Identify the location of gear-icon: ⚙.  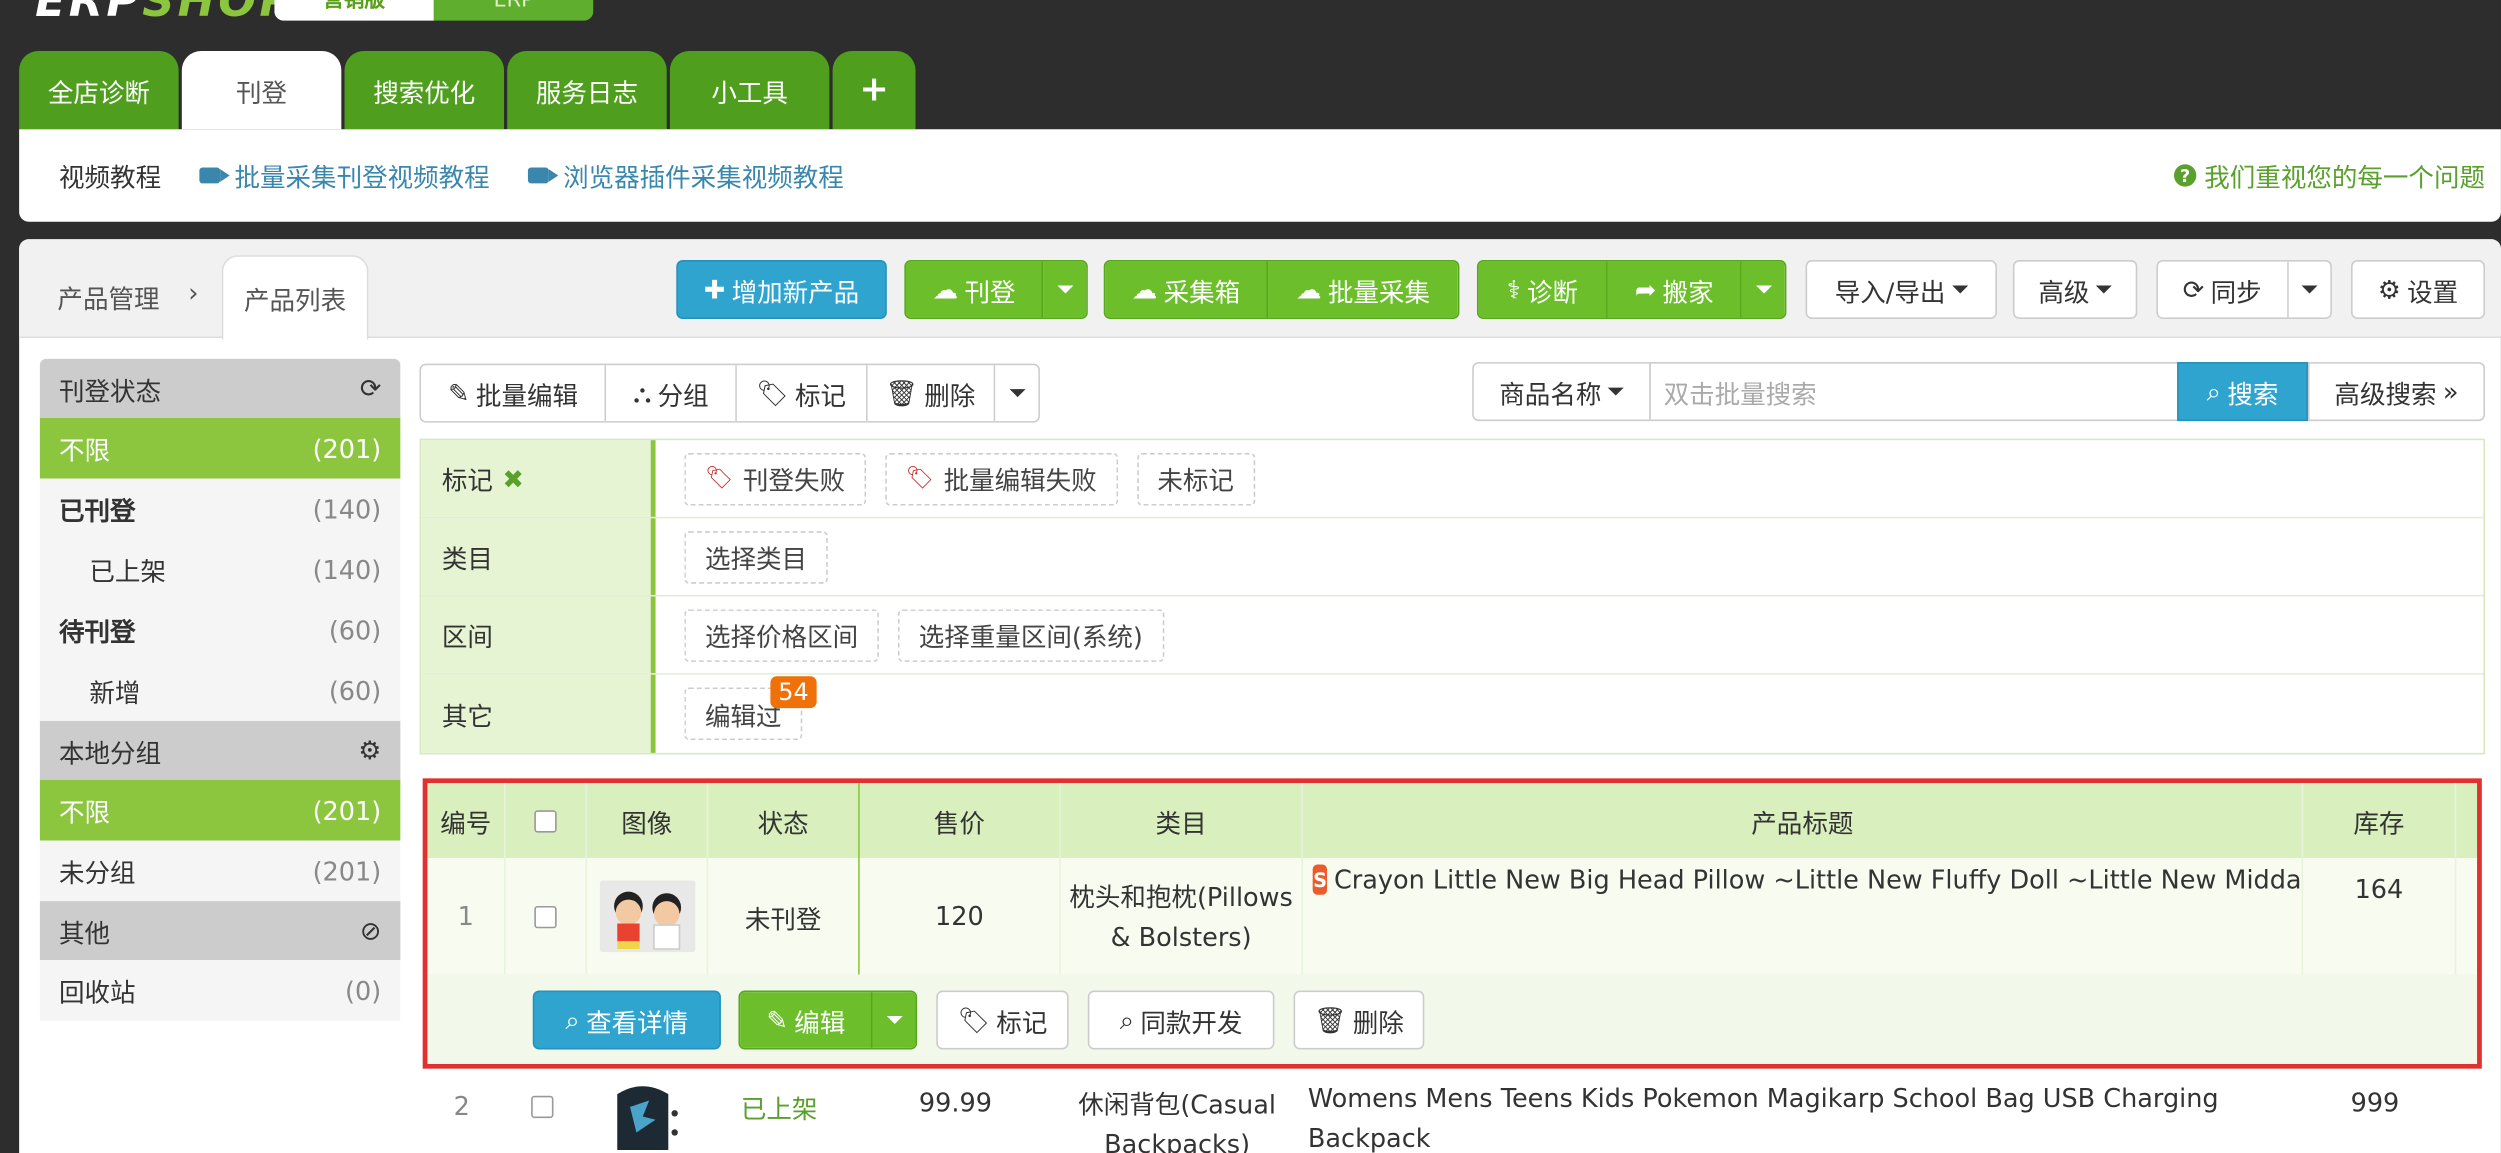
(369, 750).